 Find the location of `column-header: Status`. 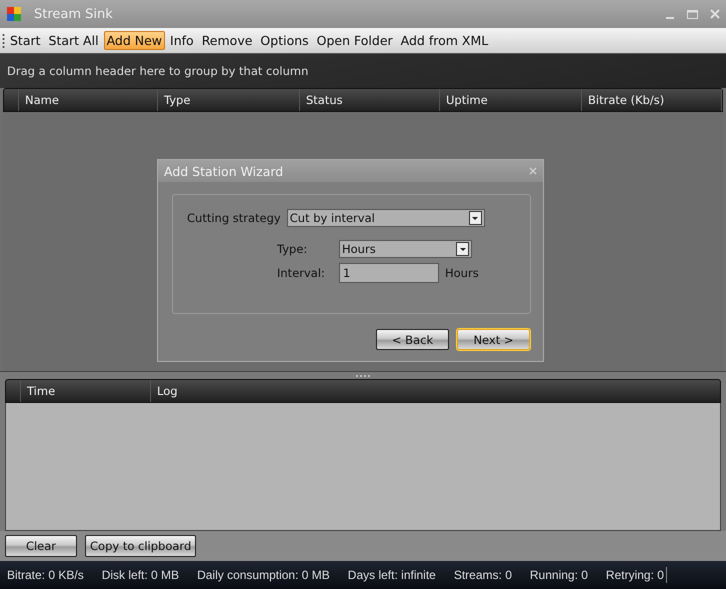

column-header: Status is located at coordinates (370, 100).